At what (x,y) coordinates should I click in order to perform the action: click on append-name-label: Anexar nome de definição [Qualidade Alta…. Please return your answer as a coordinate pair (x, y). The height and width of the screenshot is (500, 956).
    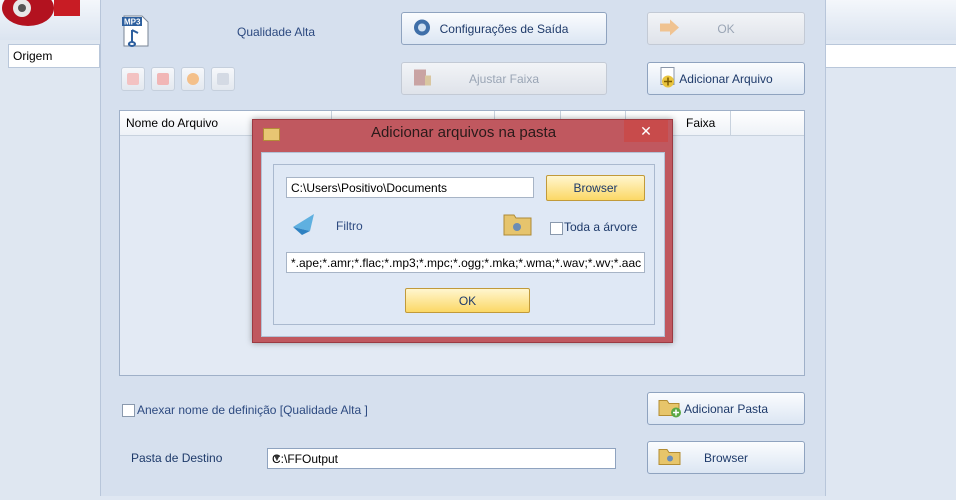
    Looking at the image, I should click on (252, 410).